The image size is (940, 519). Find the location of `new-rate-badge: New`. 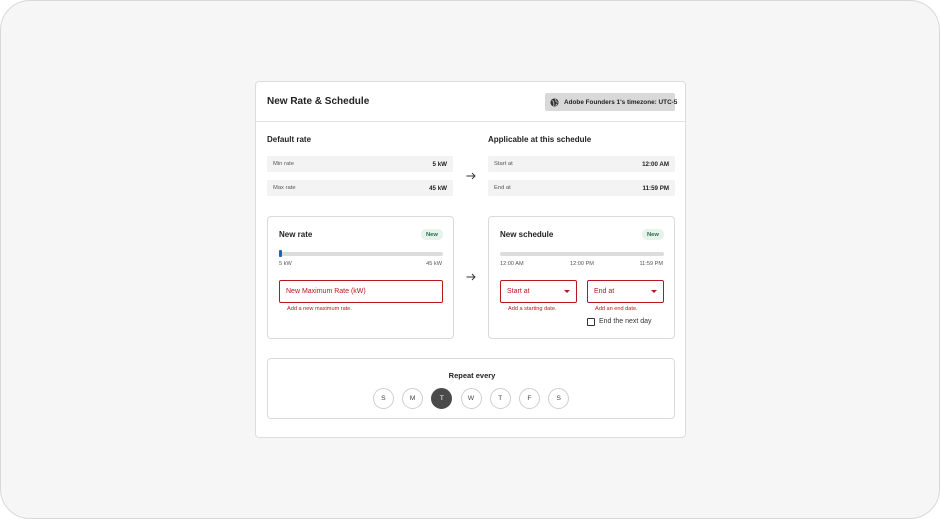

new-rate-badge: New is located at coordinates (432, 234).